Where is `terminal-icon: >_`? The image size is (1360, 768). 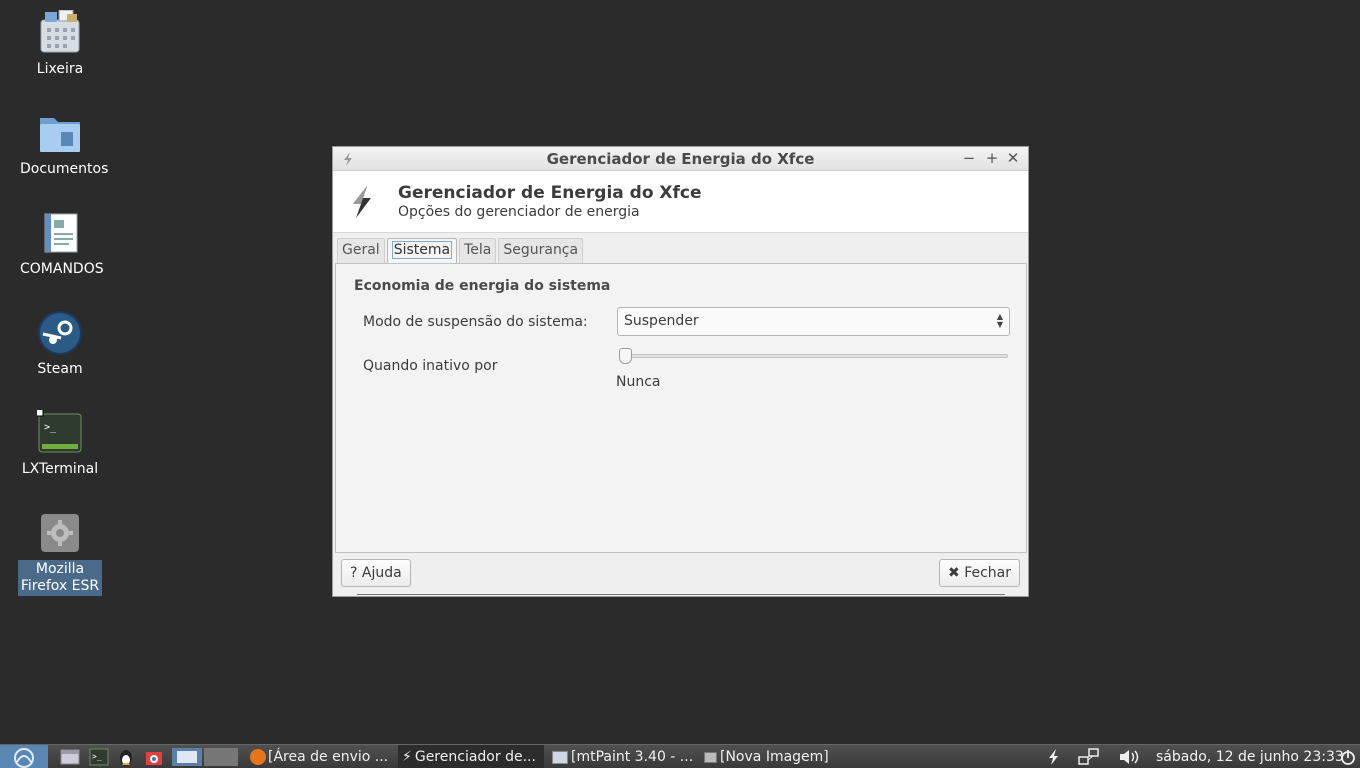
terminal-icon: >_ is located at coordinates (58, 431).